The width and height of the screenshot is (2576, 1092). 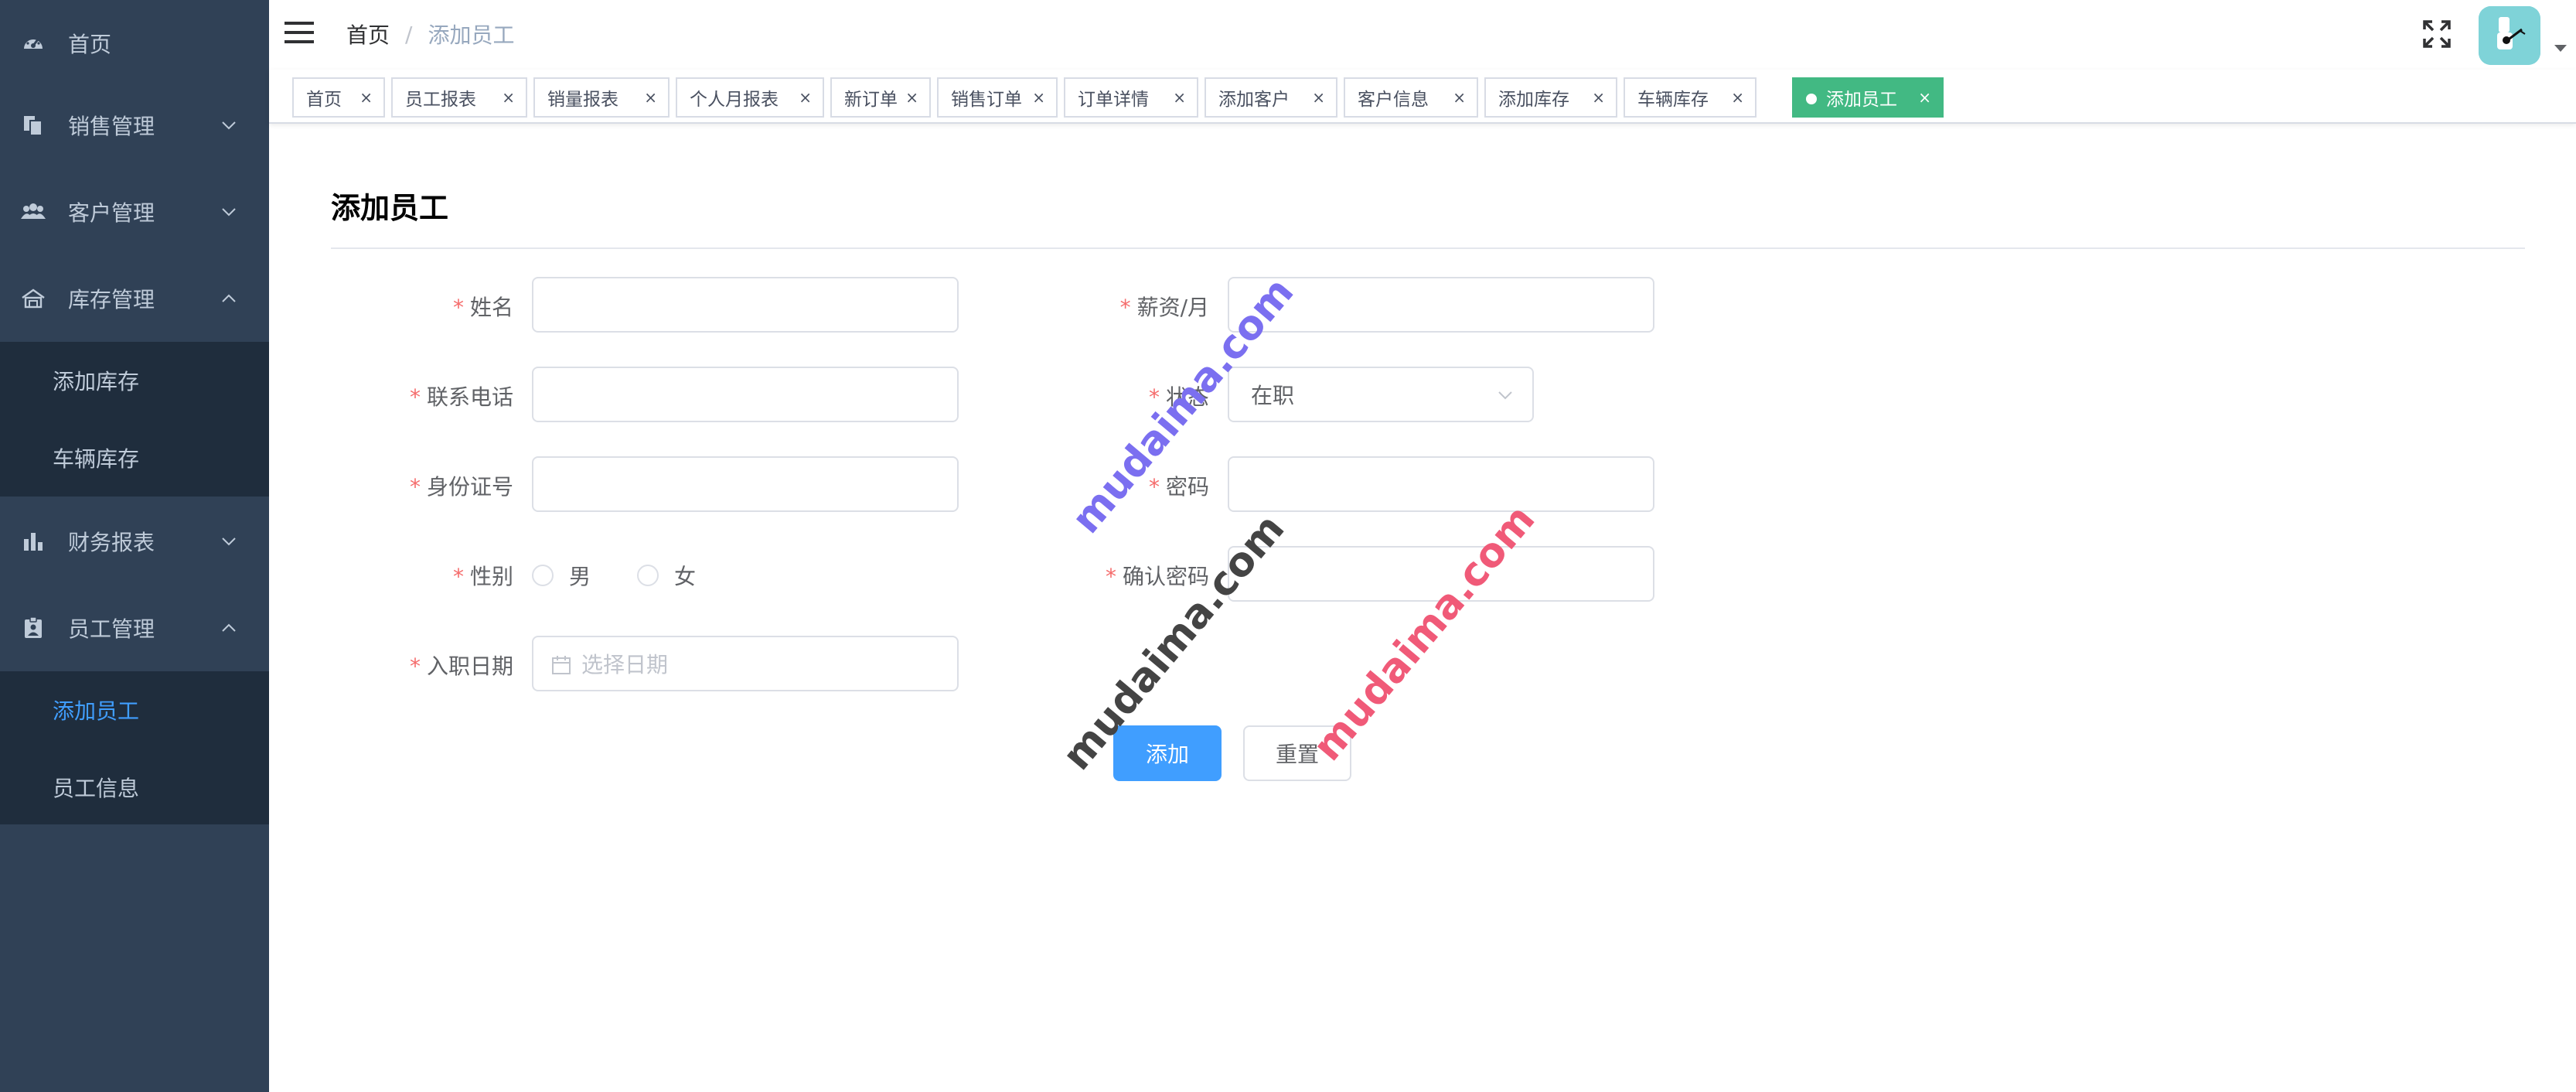 I want to click on calendar-icon, so click(x=561, y=665).